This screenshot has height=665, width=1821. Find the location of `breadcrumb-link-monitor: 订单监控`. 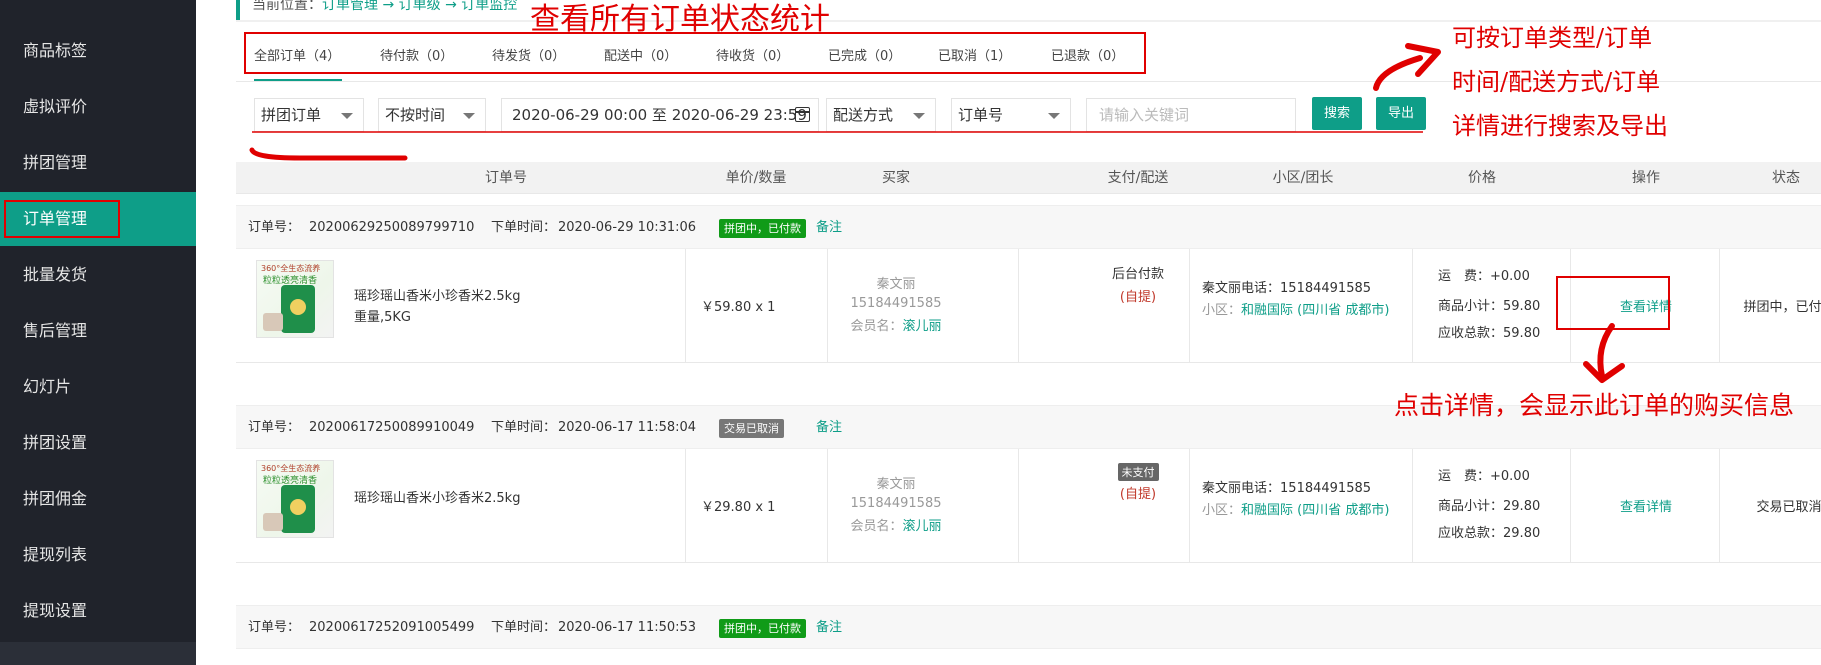

breadcrumb-link-monitor: 订单监控 is located at coordinates (489, 6).